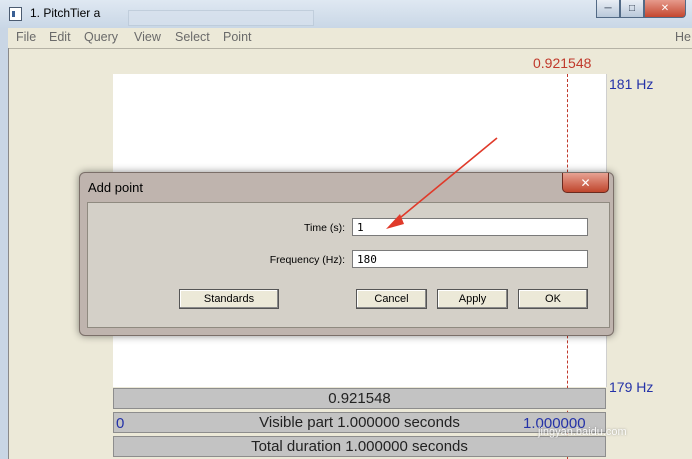 This screenshot has height=459, width=692. I want to click on standards-button: Standards, so click(229, 299).